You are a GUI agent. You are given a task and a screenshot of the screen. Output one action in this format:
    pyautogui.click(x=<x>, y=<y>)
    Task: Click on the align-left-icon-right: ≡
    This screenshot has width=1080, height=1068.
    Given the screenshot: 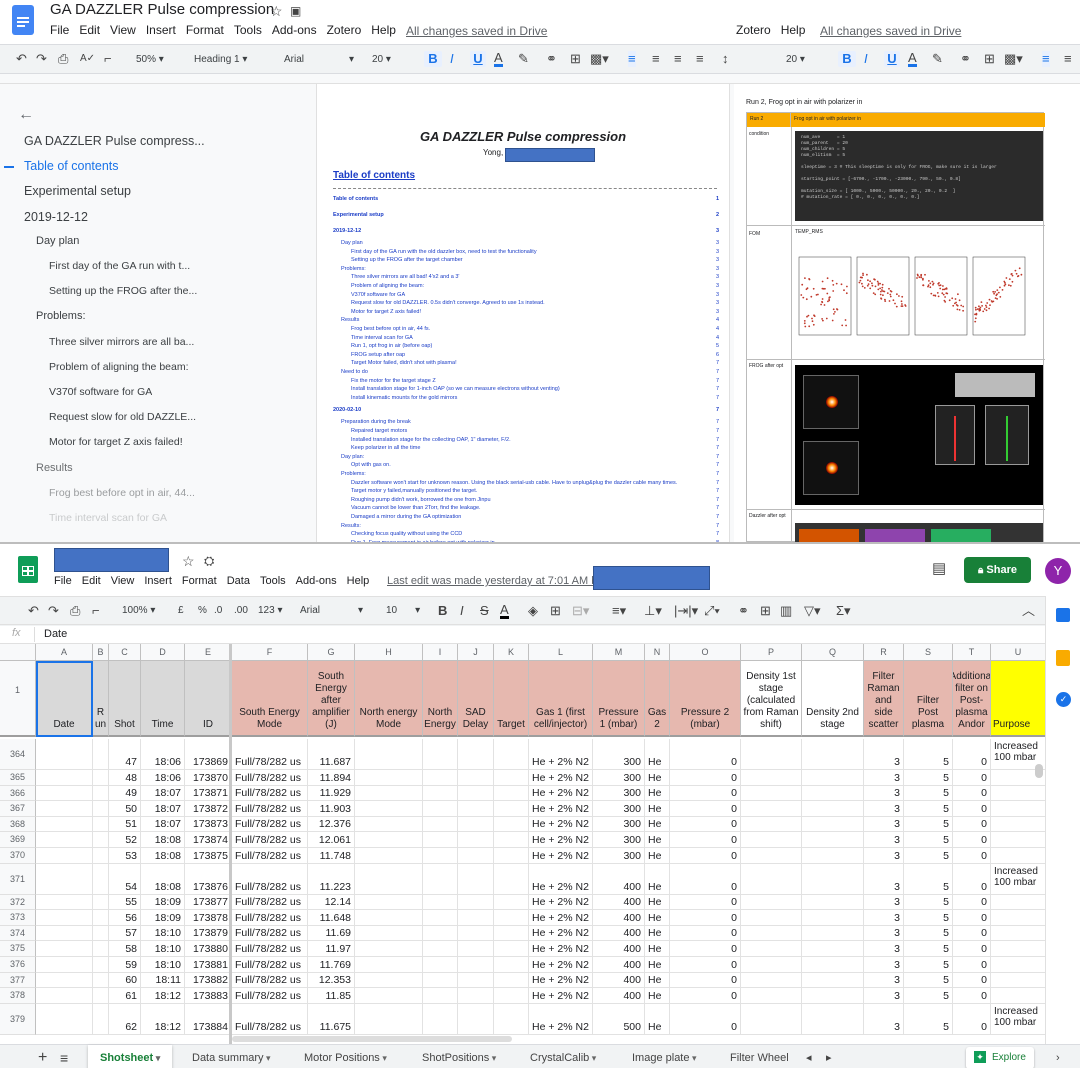 What is the action you would take?
    pyautogui.click(x=1046, y=59)
    